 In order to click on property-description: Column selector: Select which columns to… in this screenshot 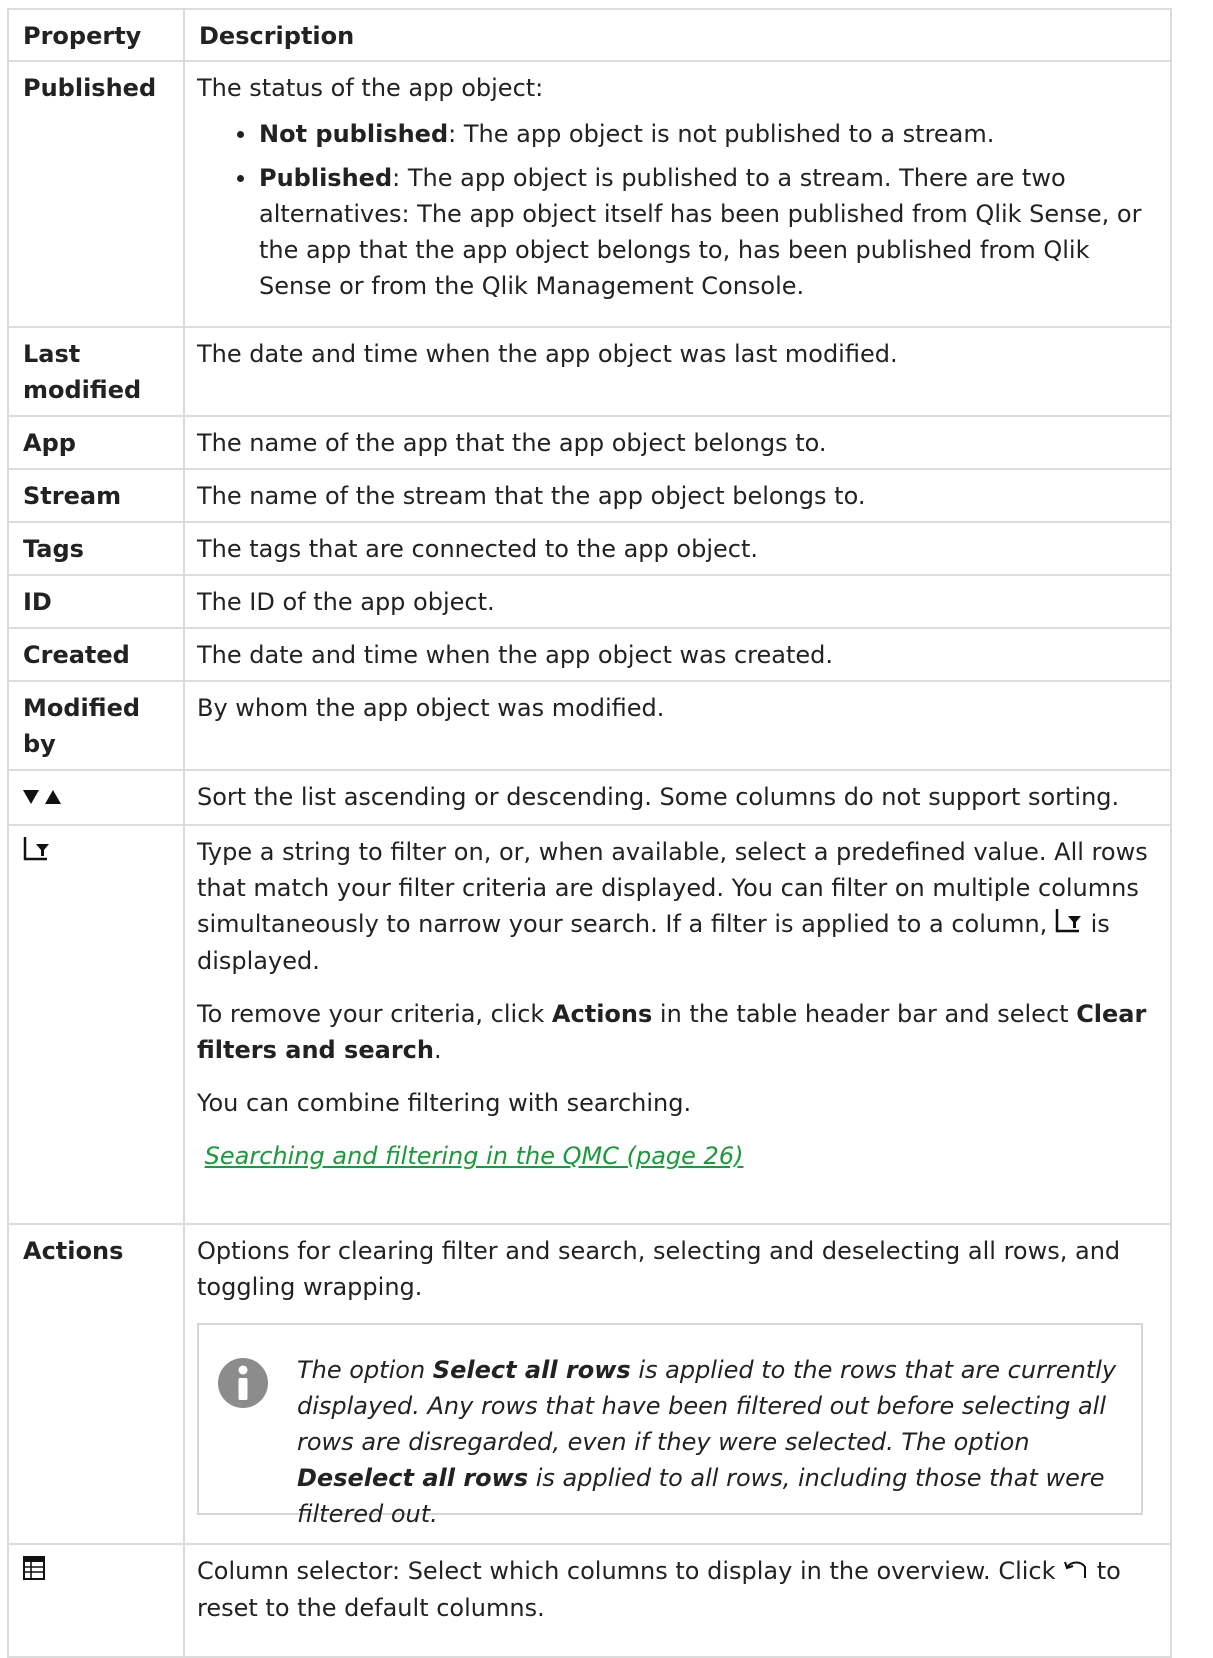, I will do `click(677, 1600)`.